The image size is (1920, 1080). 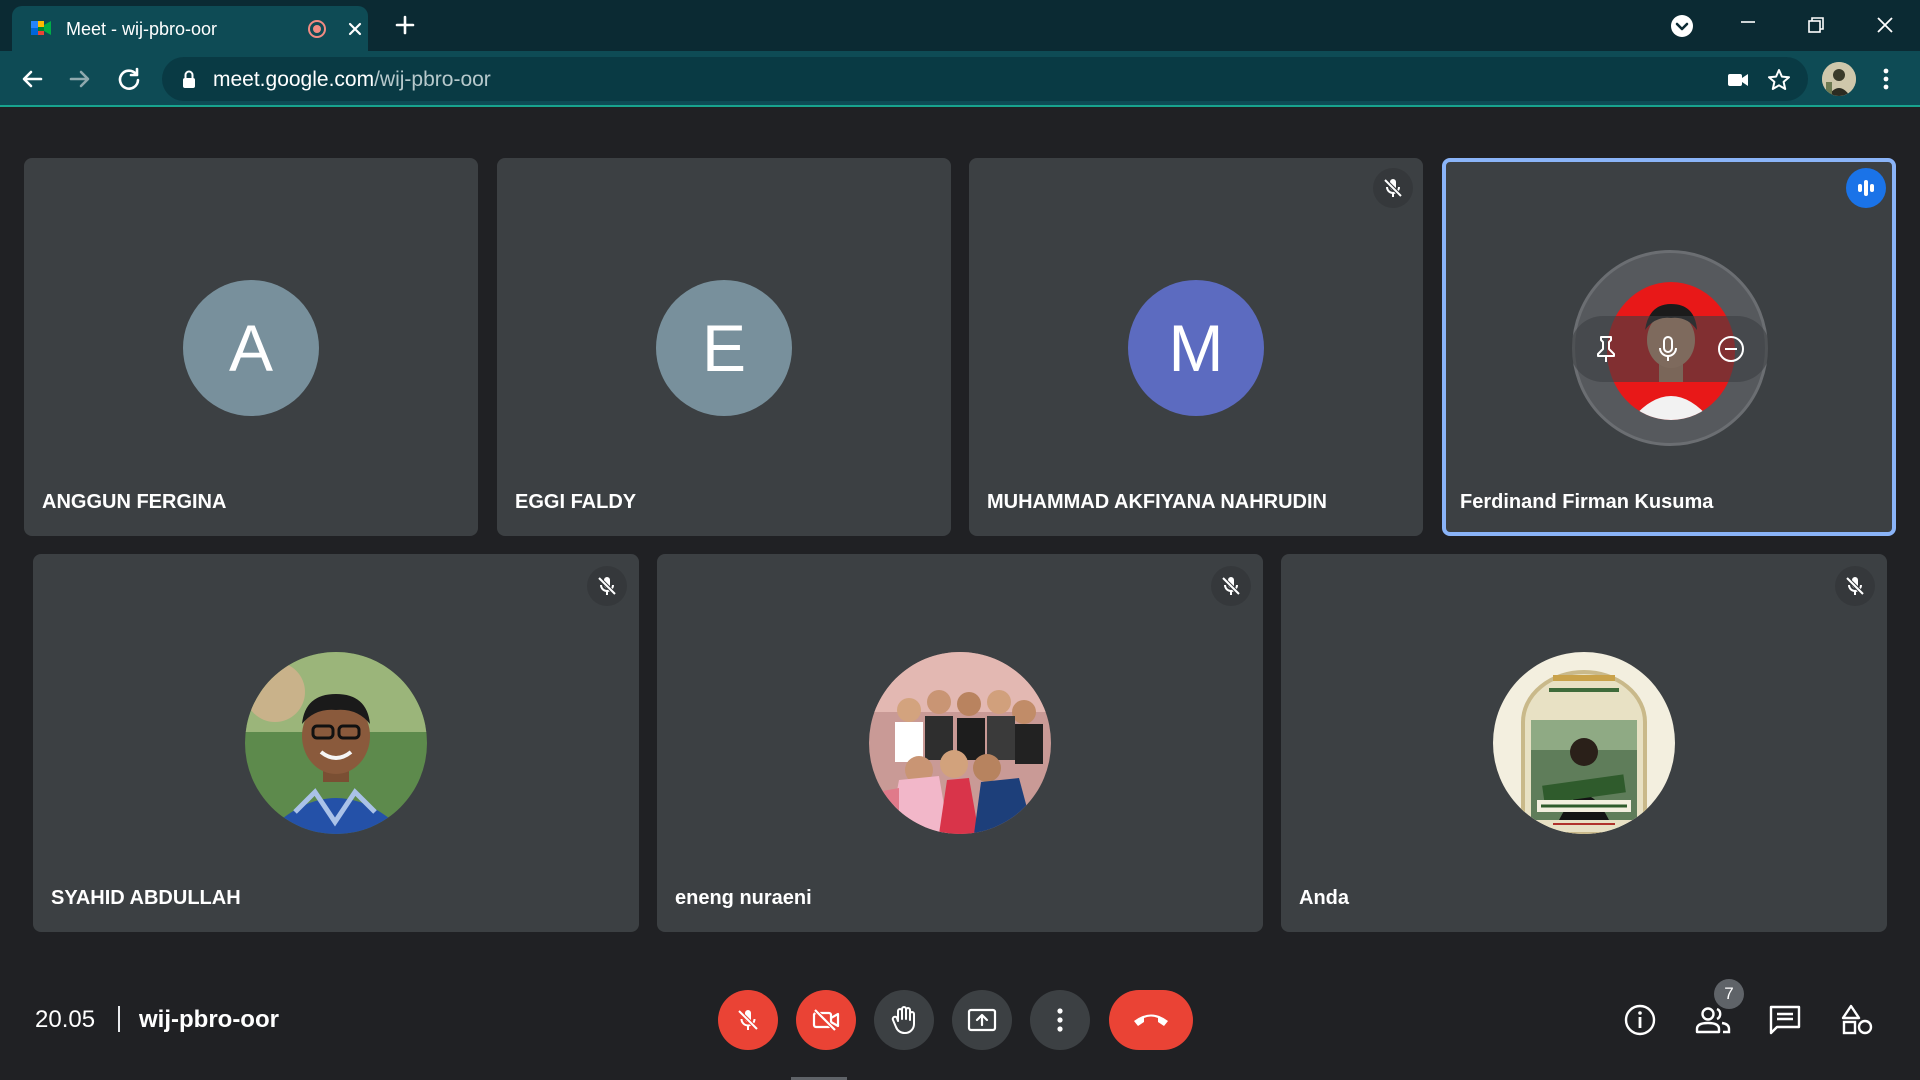 I want to click on participant-tile: M MUHAMMAD AKFIYANA NAHRUDIN, so click(x=1196, y=347).